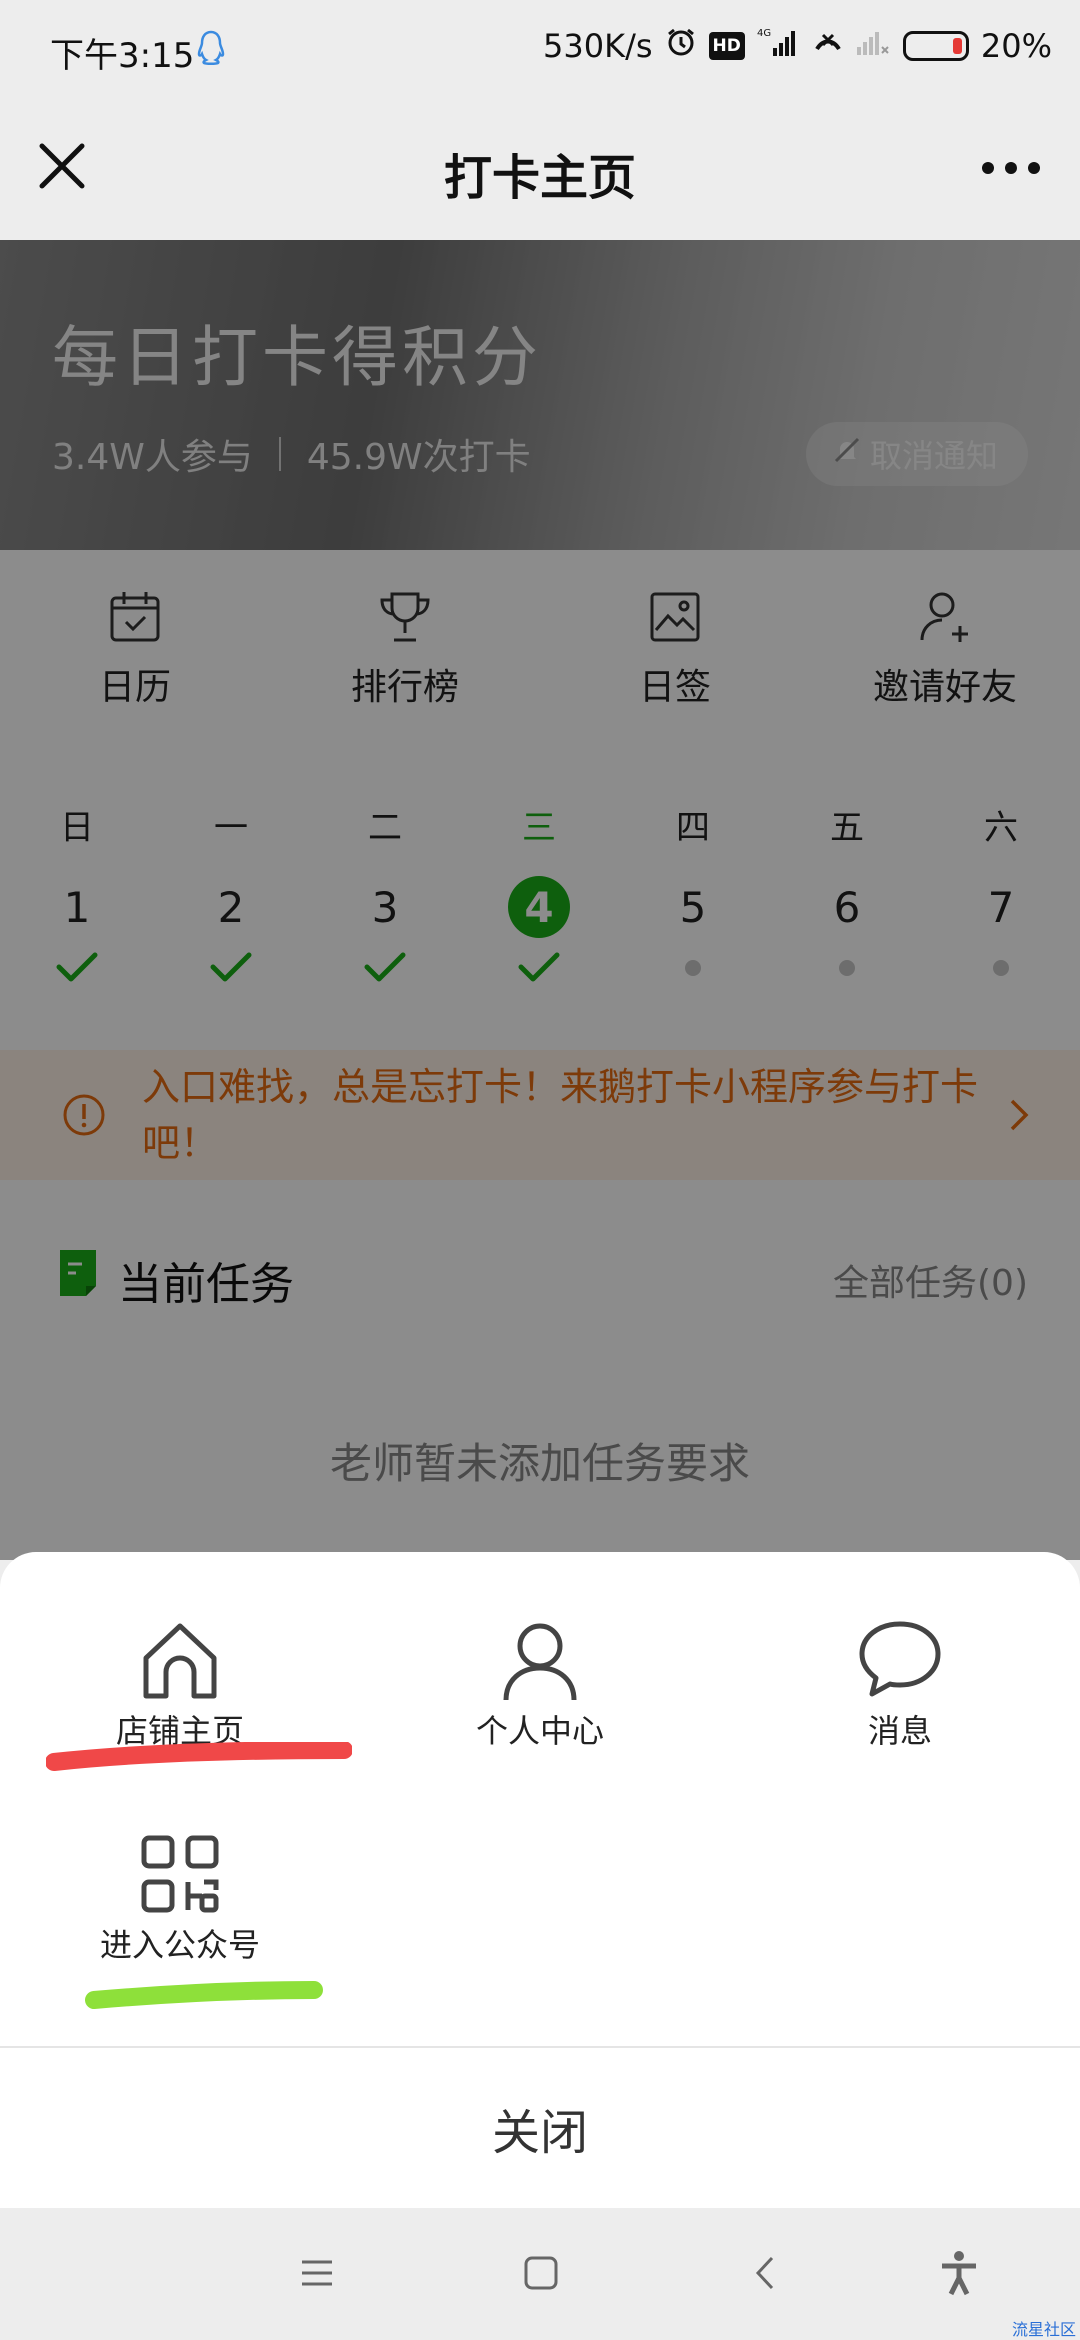  I want to click on battery-percent: 20%, so click(1016, 46).